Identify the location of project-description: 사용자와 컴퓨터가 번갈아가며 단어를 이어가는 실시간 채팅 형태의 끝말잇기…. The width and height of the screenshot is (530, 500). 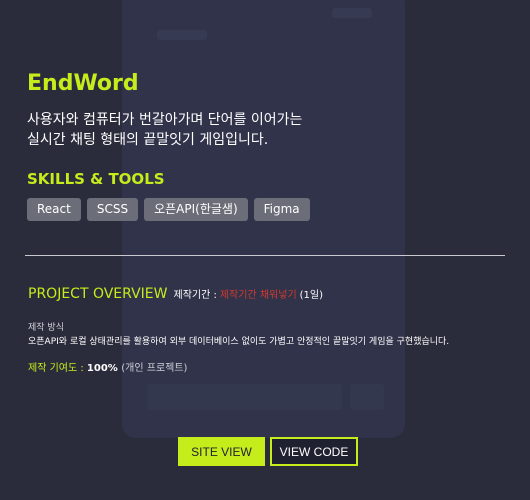
(262, 130).